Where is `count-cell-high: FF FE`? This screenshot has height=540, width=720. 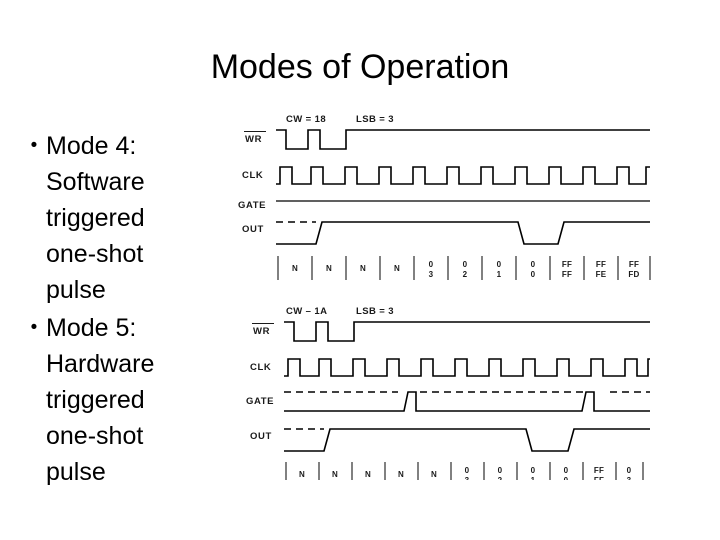 count-cell-high: FF FE is located at coordinates (601, 269).